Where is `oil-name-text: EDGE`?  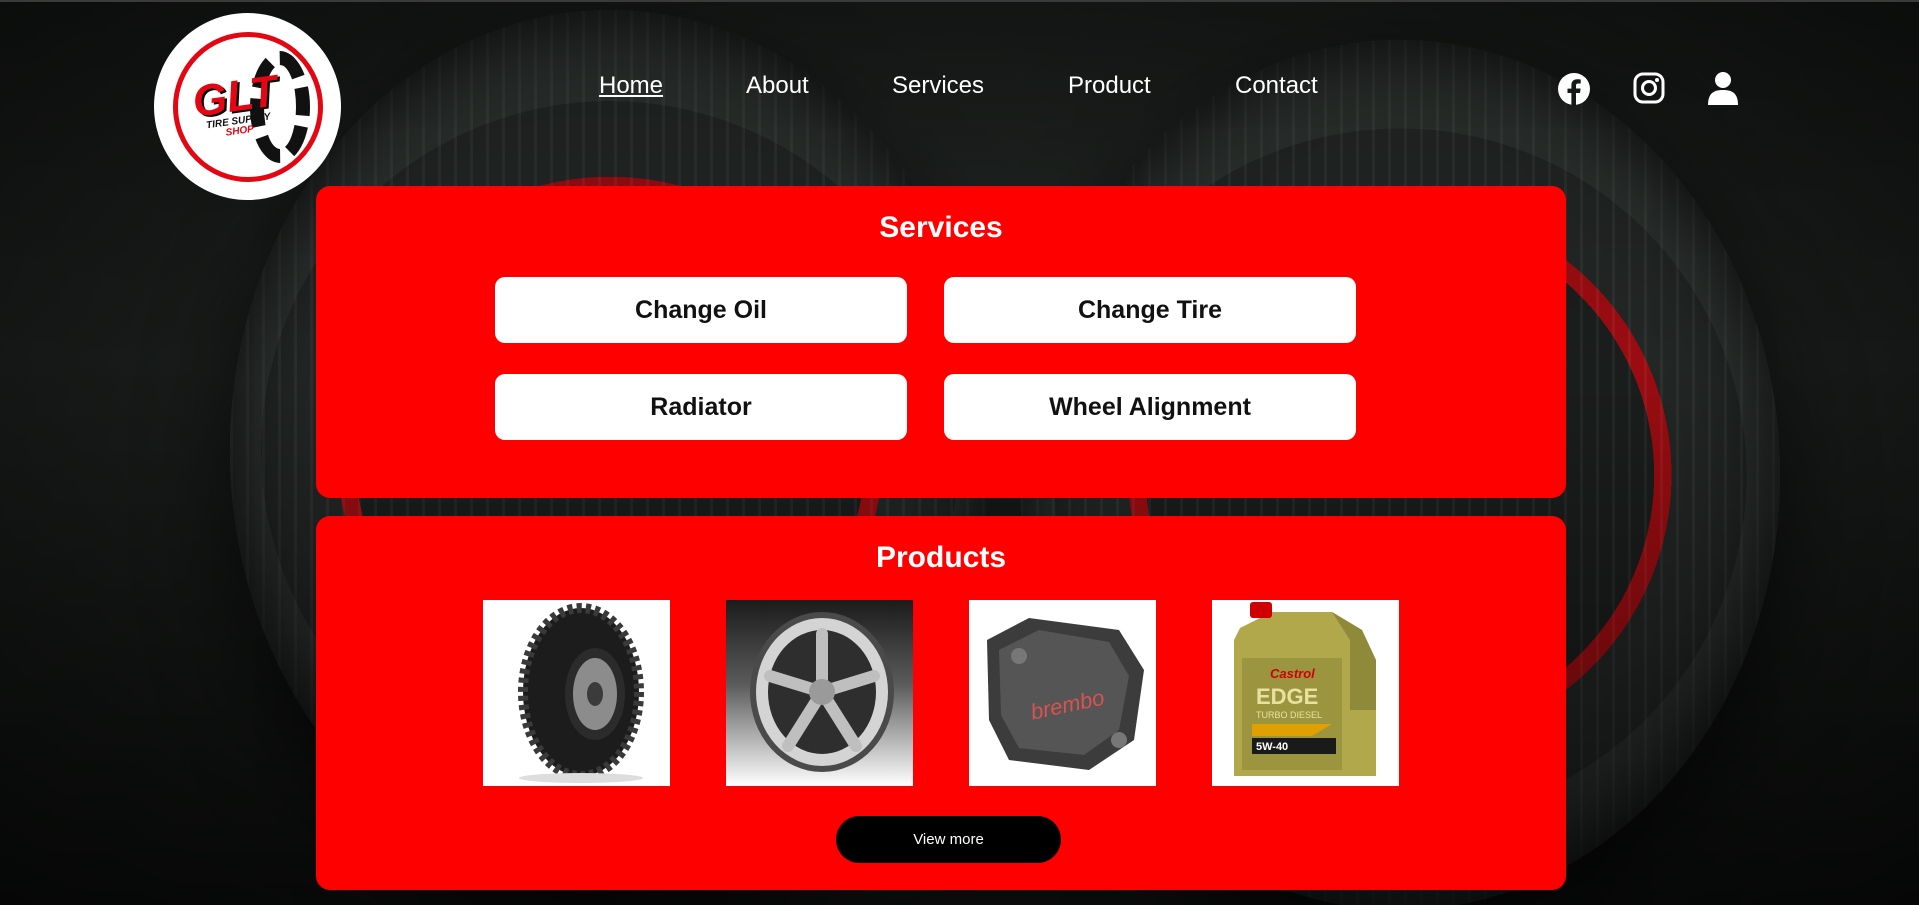 oil-name-text: EDGE is located at coordinates (1287, 696).